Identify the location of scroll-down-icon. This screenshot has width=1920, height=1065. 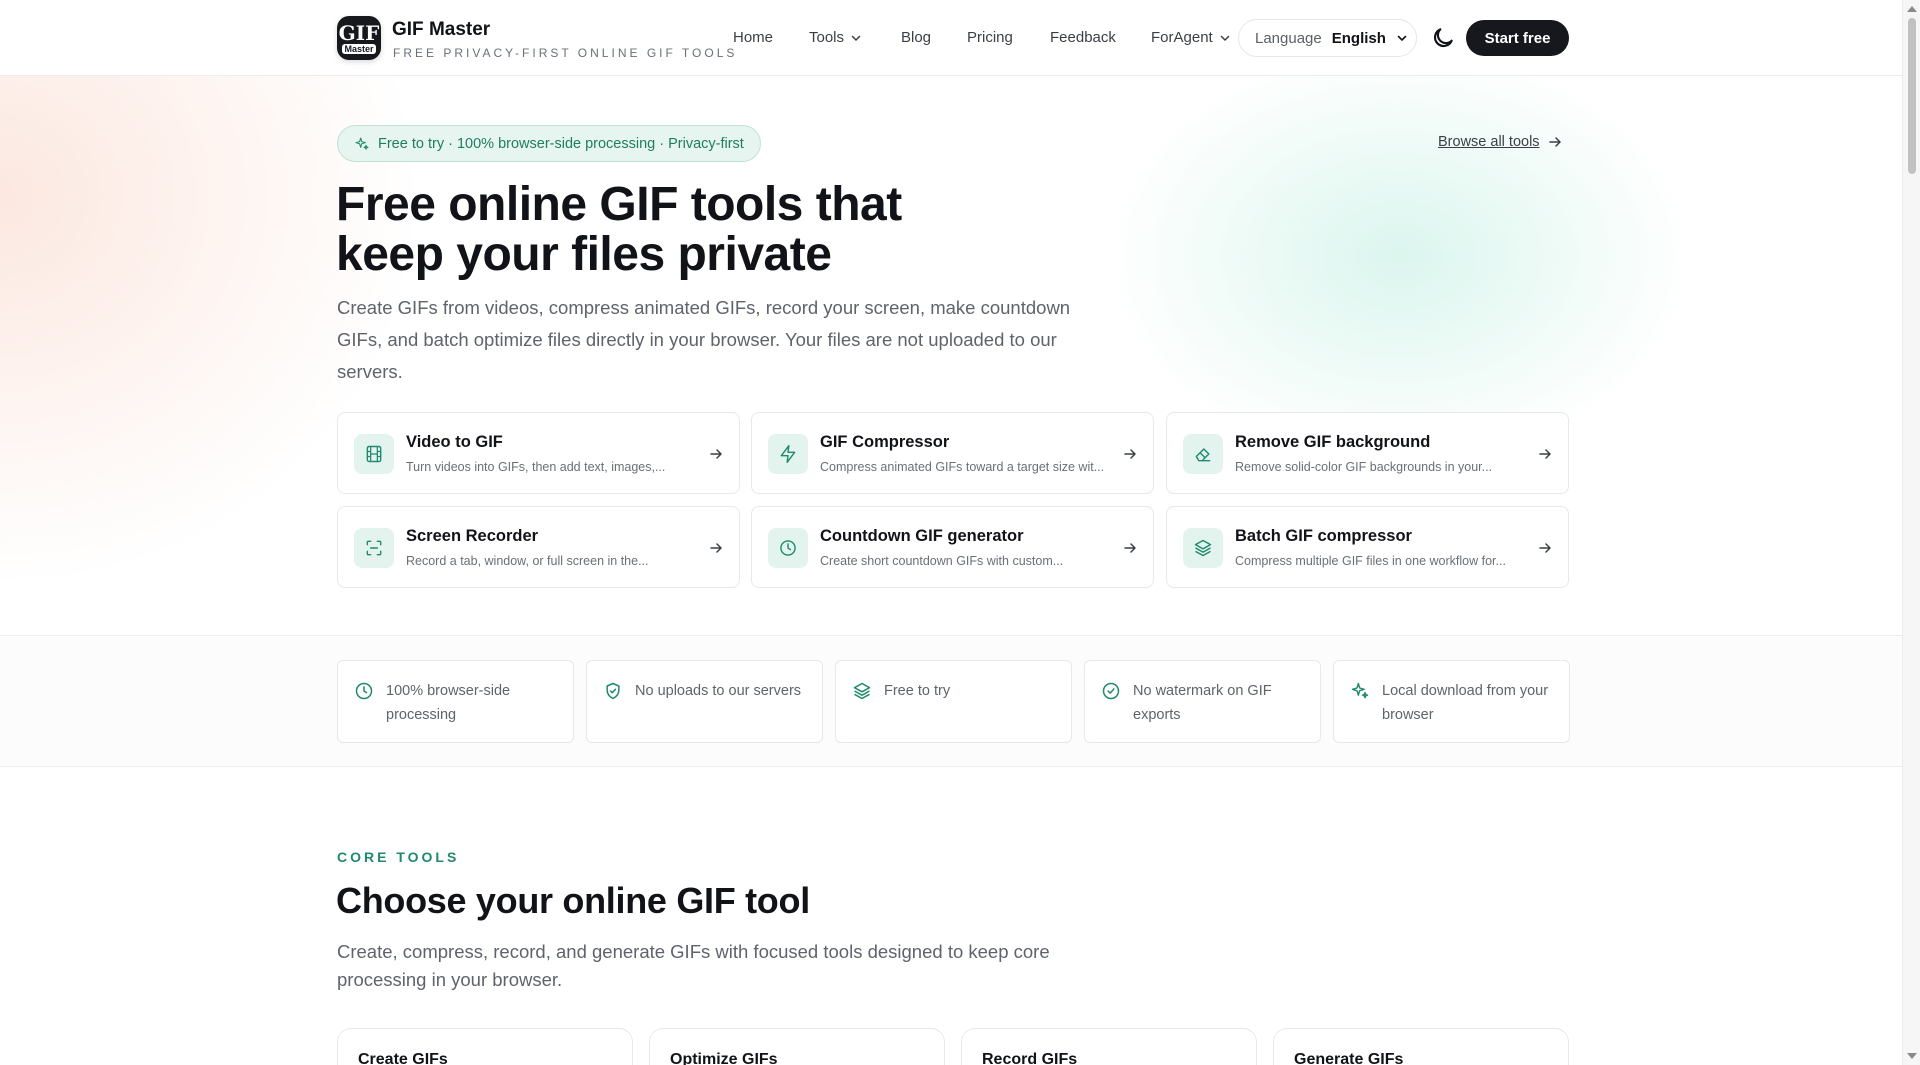
(1912, 1056).